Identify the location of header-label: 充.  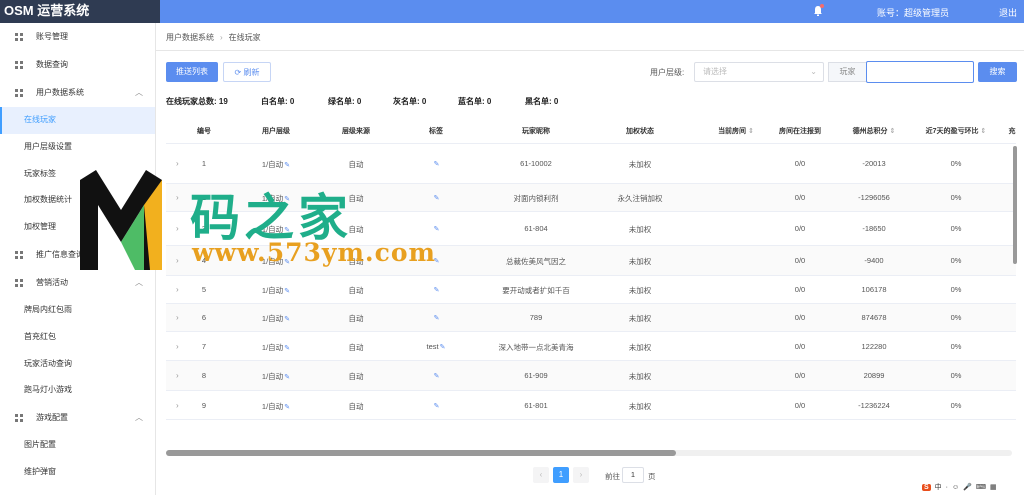
(1012, 131).